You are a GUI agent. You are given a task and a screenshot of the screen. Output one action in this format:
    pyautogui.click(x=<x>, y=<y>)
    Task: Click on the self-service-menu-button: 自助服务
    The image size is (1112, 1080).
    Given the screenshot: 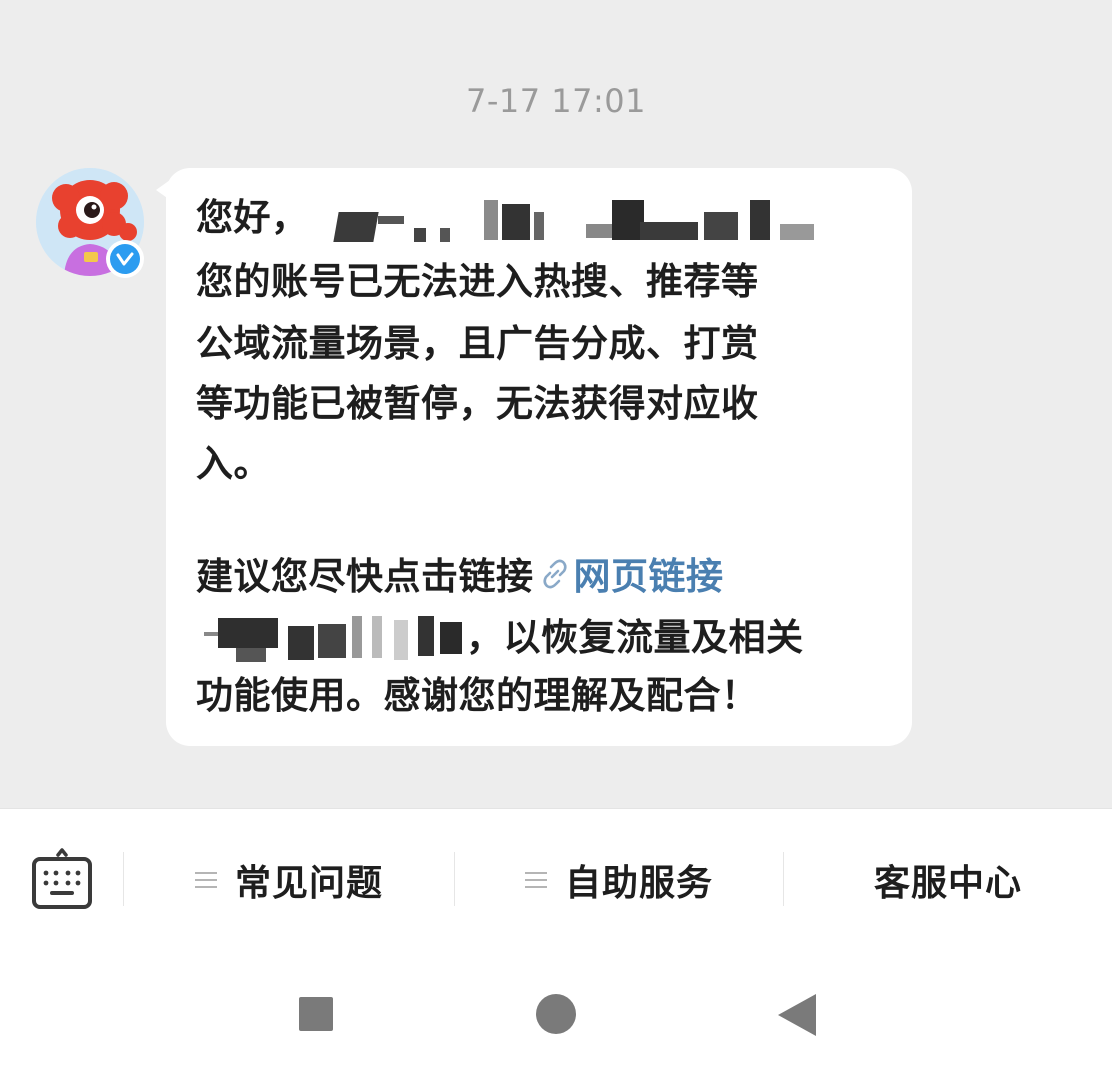 What is the action you would take?
    pyautogui.click(x=619, y=880)
    